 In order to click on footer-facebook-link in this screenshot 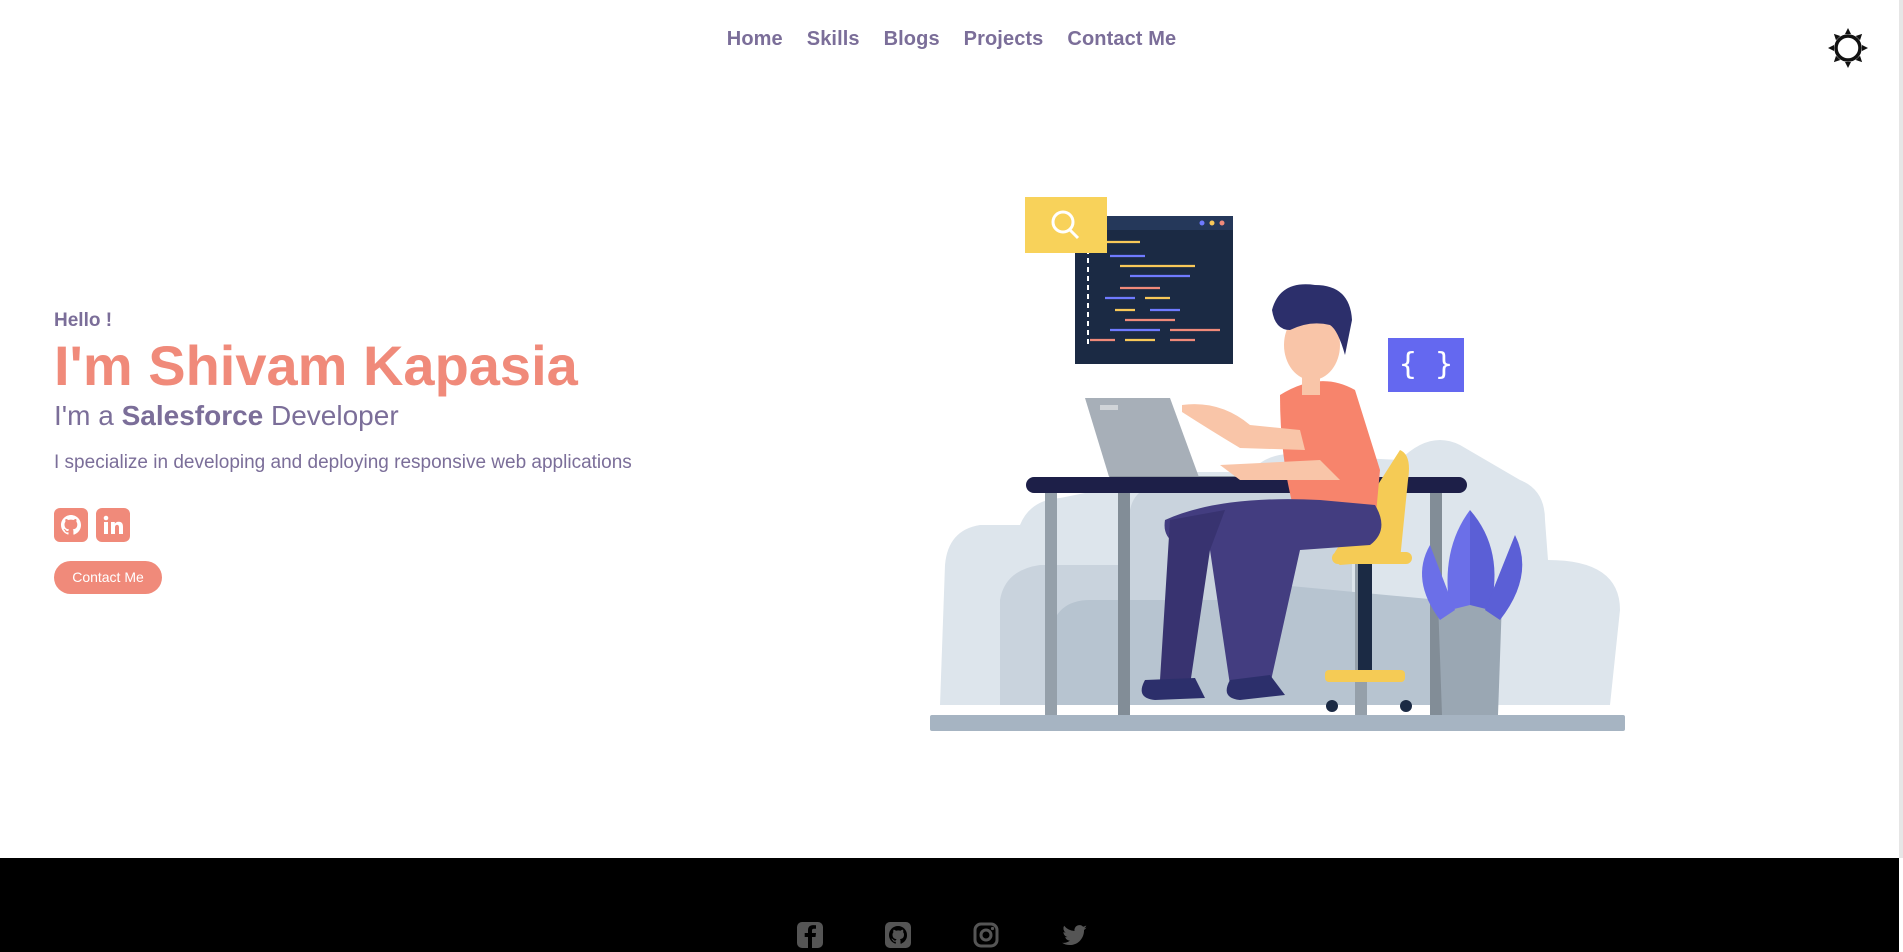, I will do `click(810, 935)`.